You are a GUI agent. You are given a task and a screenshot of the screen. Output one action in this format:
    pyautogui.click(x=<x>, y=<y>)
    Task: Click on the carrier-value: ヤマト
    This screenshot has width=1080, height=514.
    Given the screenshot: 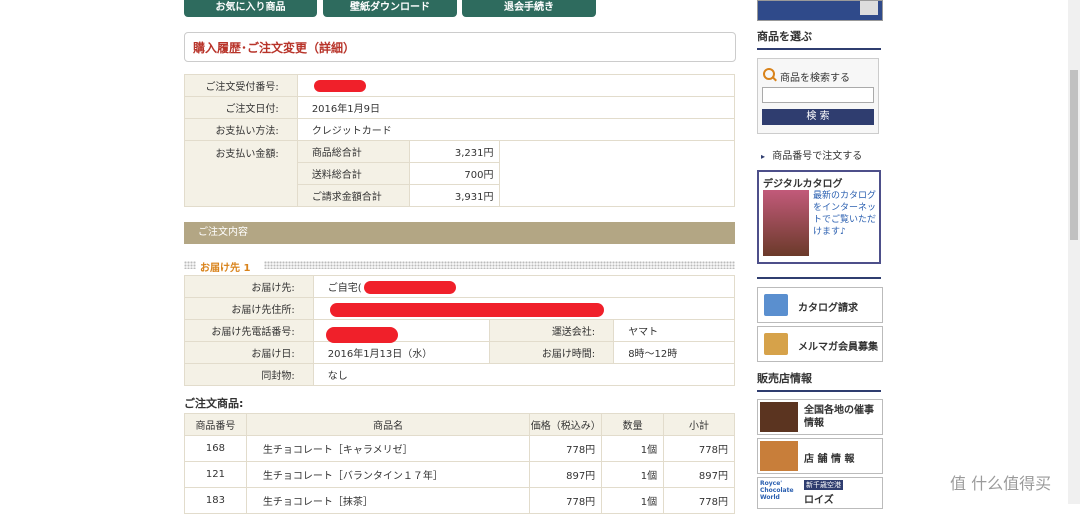 What is the action you would take?
    pyautogui.click(x=674, y=330)
    